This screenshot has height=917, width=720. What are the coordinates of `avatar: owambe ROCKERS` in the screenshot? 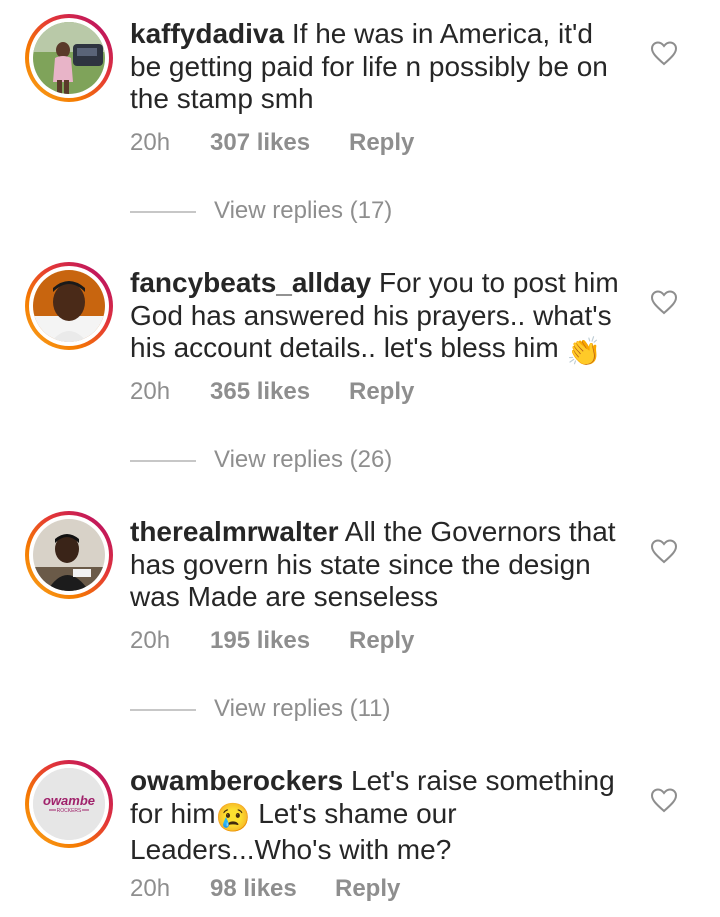 It's located at (69, 804).